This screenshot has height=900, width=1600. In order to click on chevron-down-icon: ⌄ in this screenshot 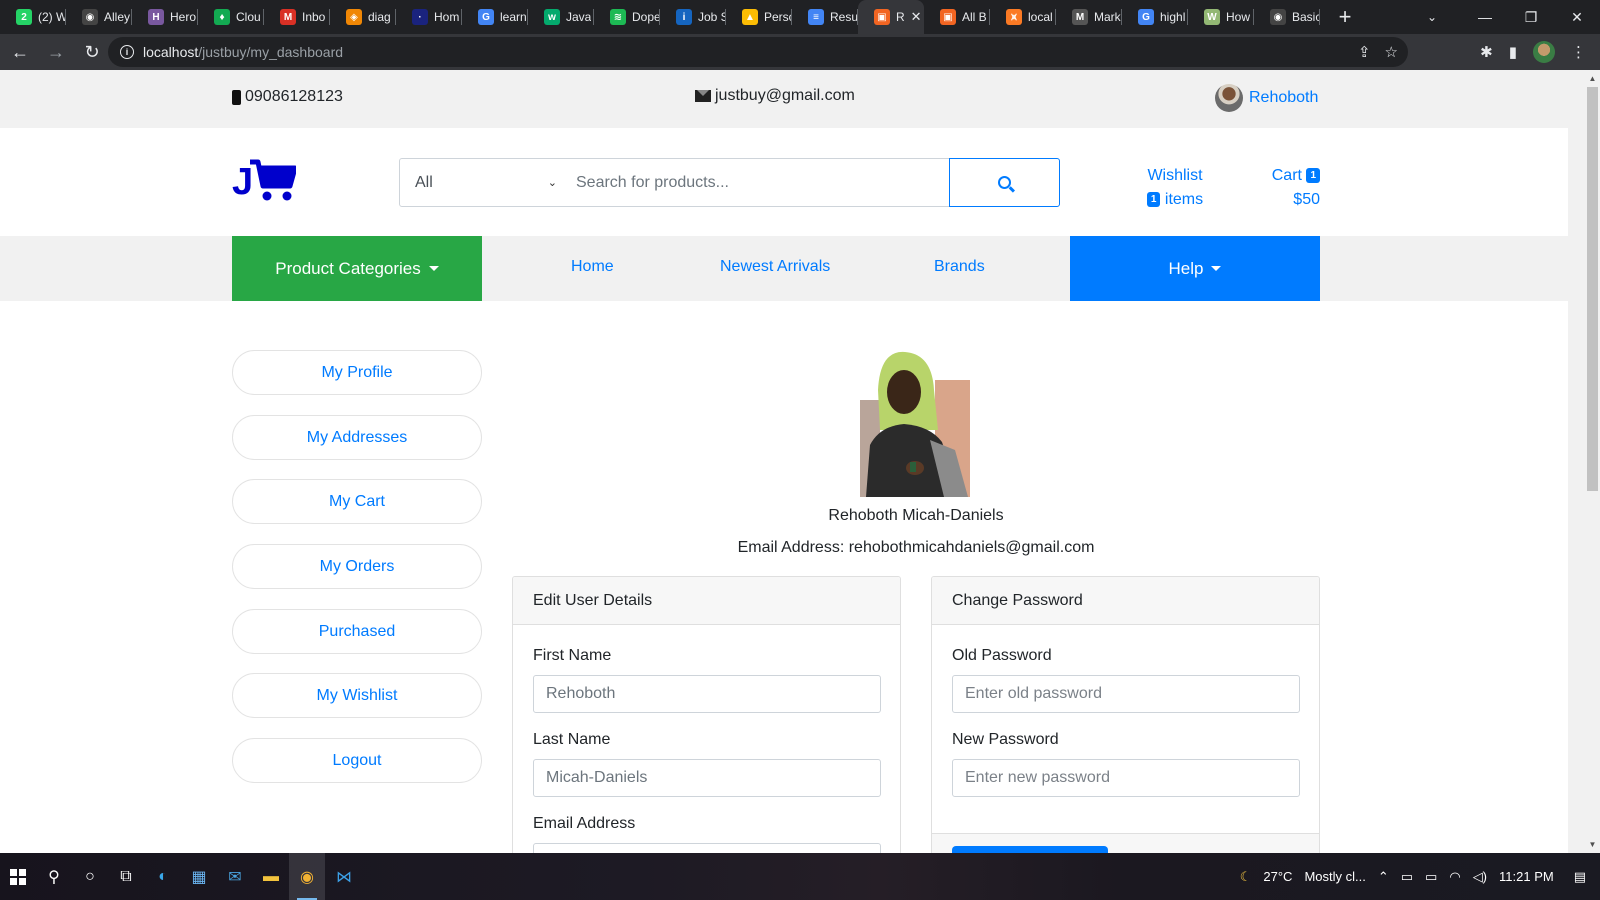, I will do `click(552, 183)`.